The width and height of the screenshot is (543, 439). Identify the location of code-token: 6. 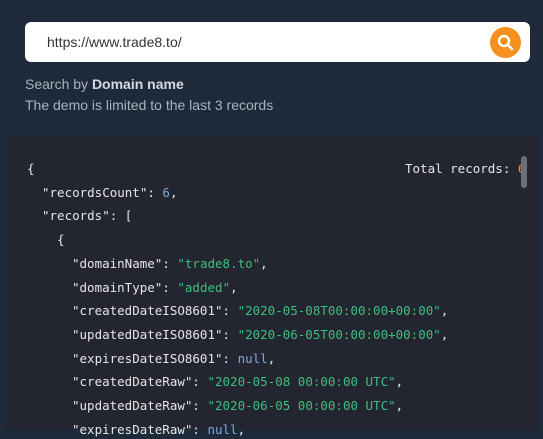
(166, 192).